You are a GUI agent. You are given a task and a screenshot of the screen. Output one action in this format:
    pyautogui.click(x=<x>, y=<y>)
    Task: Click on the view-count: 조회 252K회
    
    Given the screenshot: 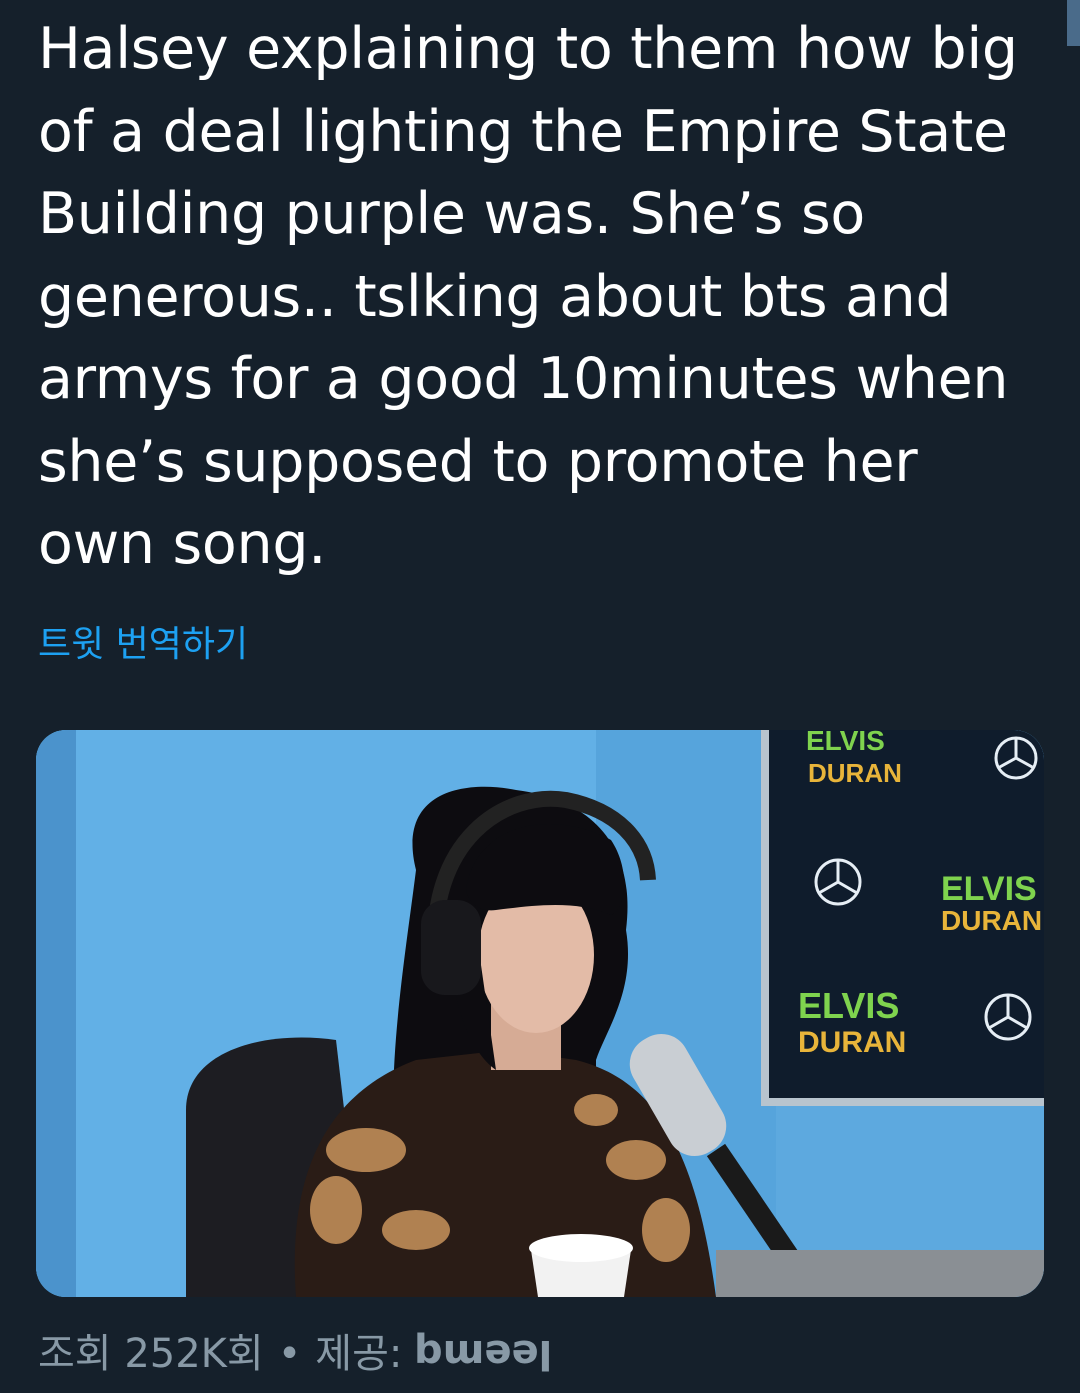 What is the action you would take?
    pyautogui.click(x=151, y=1354)
    